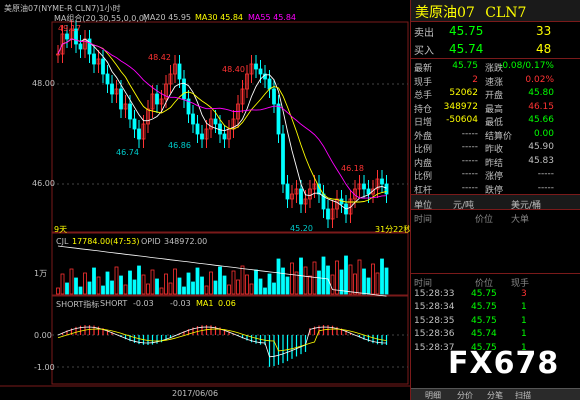 This screenshot has width=580, height=400. I want to click on ask-row: 卖出 45.75 33, so click(495, 31).